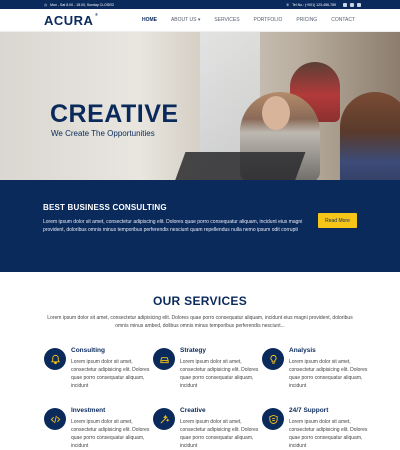 The width and height of the screenshot is (400, 450). I want to click on logo: ACURA ®, so click(71, 20).